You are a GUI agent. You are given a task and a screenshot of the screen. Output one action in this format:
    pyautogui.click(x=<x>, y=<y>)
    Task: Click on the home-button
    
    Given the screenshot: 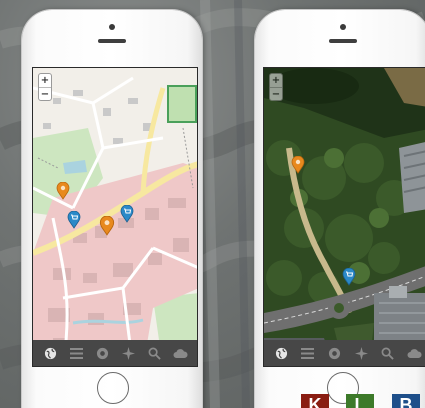 What is the action you would take?
    pyautogui.click(x=113, y=388)
    